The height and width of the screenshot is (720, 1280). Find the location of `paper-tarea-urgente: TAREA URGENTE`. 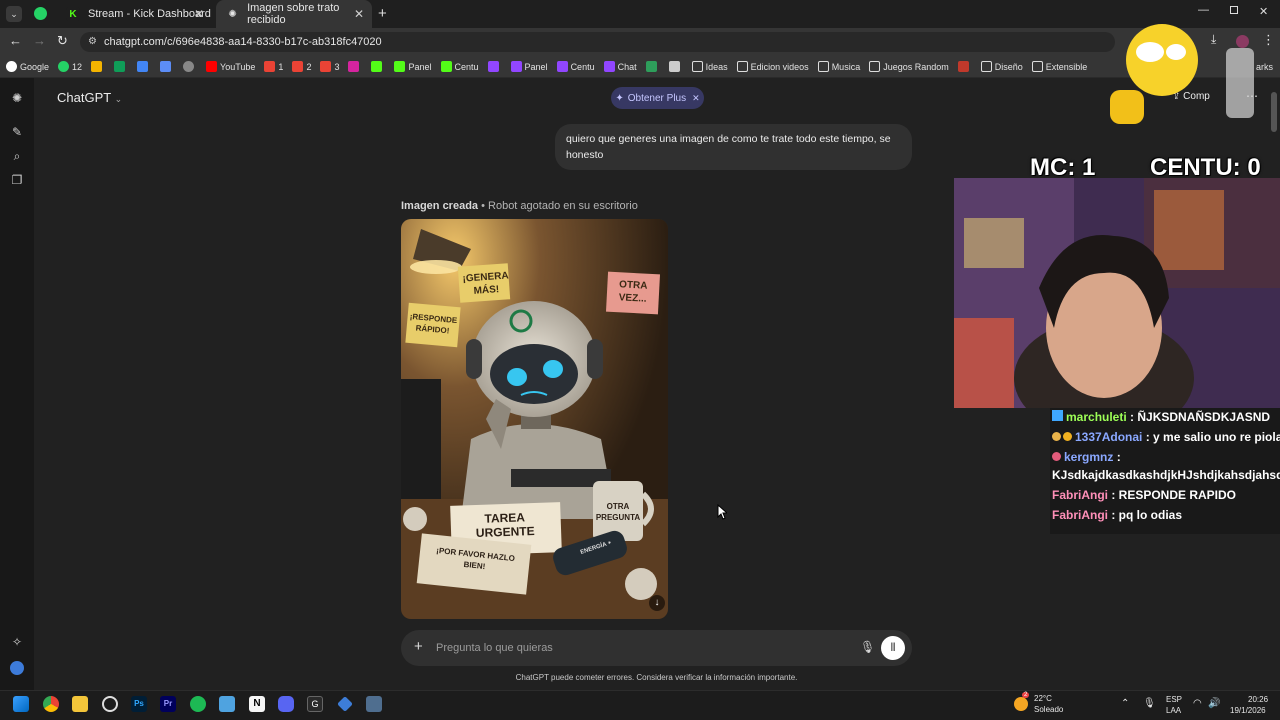

paper-tarea-urgente: TAREA URGENTE is located at coordinates (505, 525).